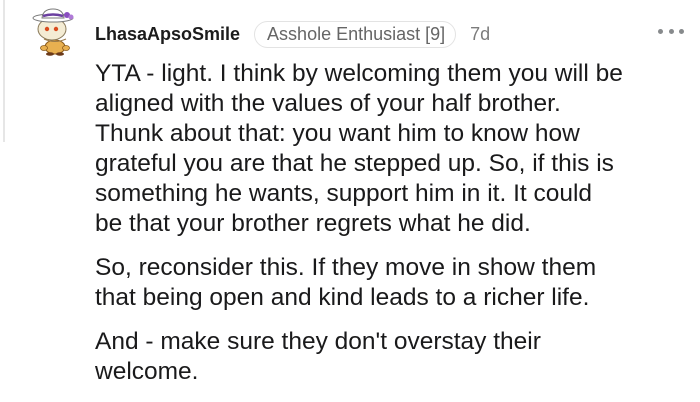  What do you see at coordinates (167, 34) in the screenshot?
I see `username-link: LhasaApsoSmile` at bounding box center [167, 34].